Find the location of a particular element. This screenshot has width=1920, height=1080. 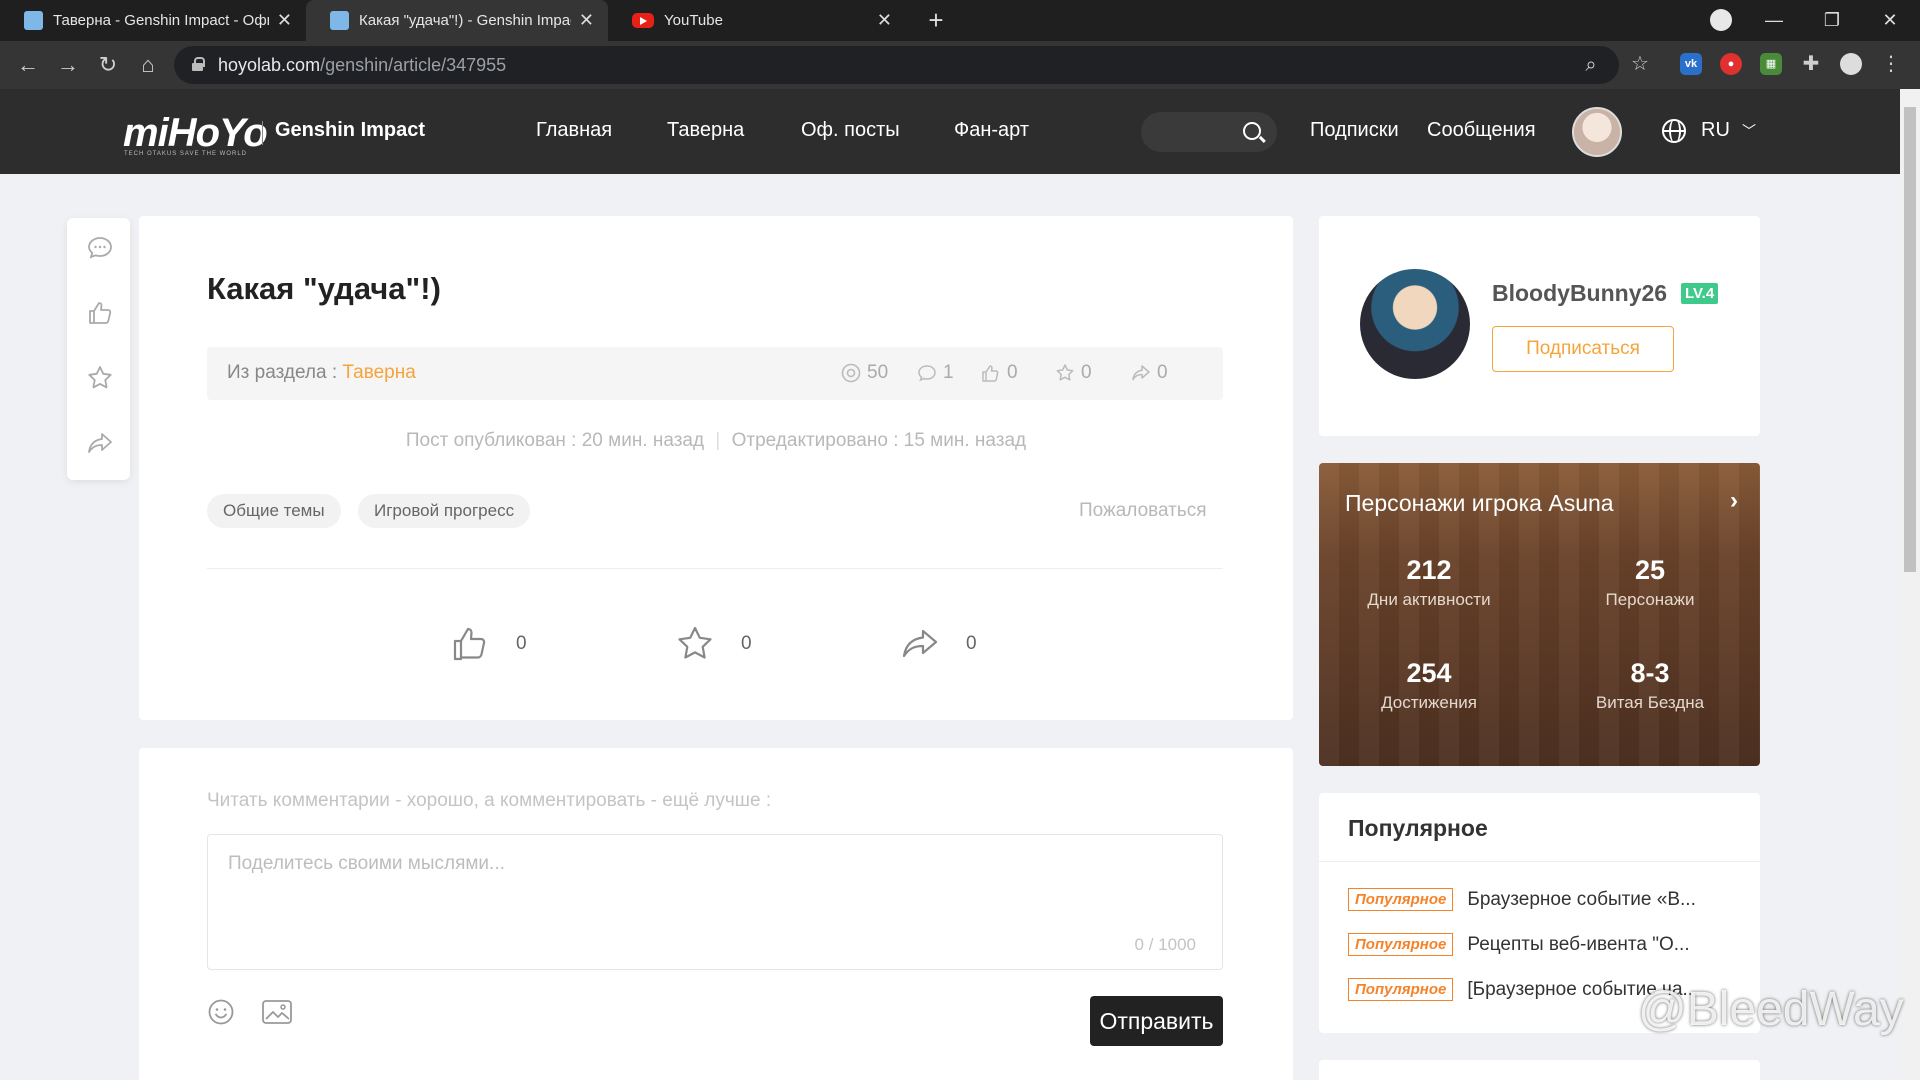

section-label: Из раздела : Таверна is located at coordinates (321, 373).